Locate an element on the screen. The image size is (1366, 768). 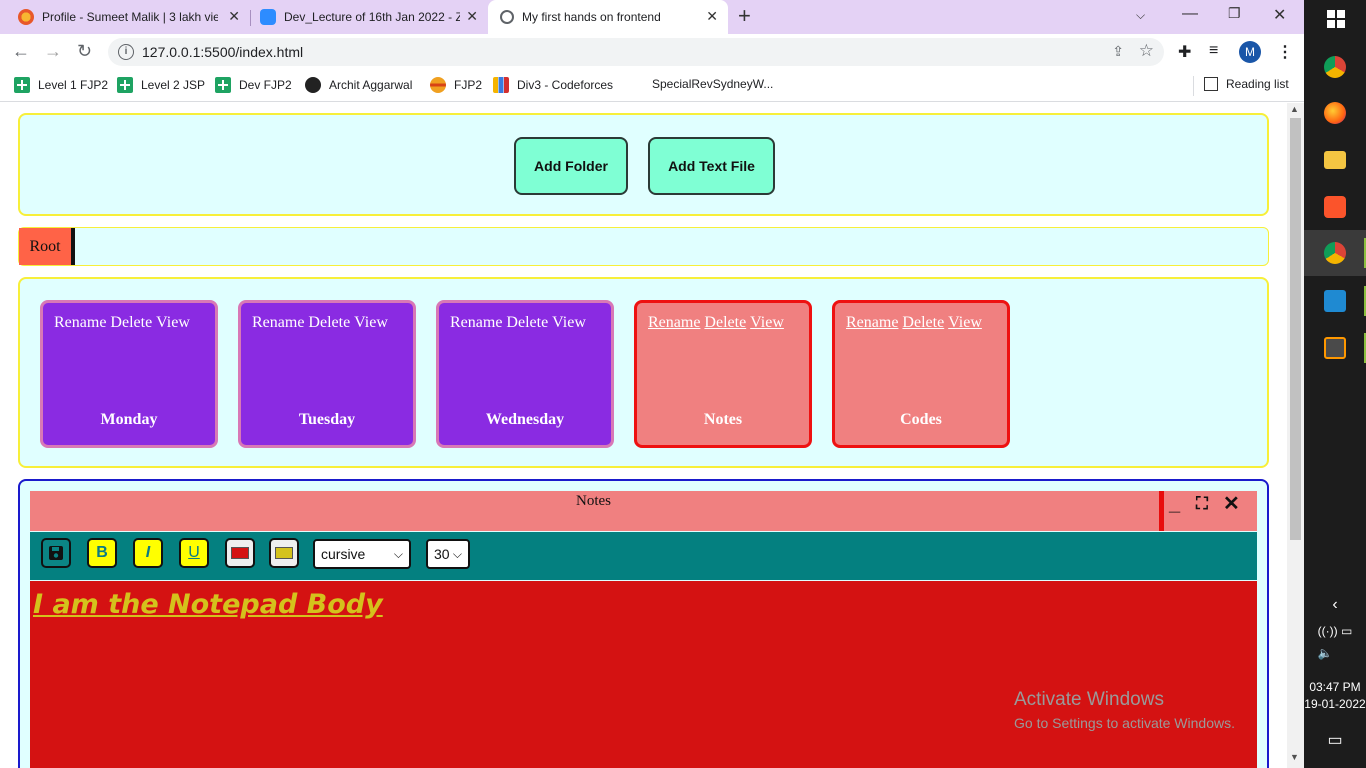
action-bar: Add Folder Add Text File is located at coordinates (643, 164).